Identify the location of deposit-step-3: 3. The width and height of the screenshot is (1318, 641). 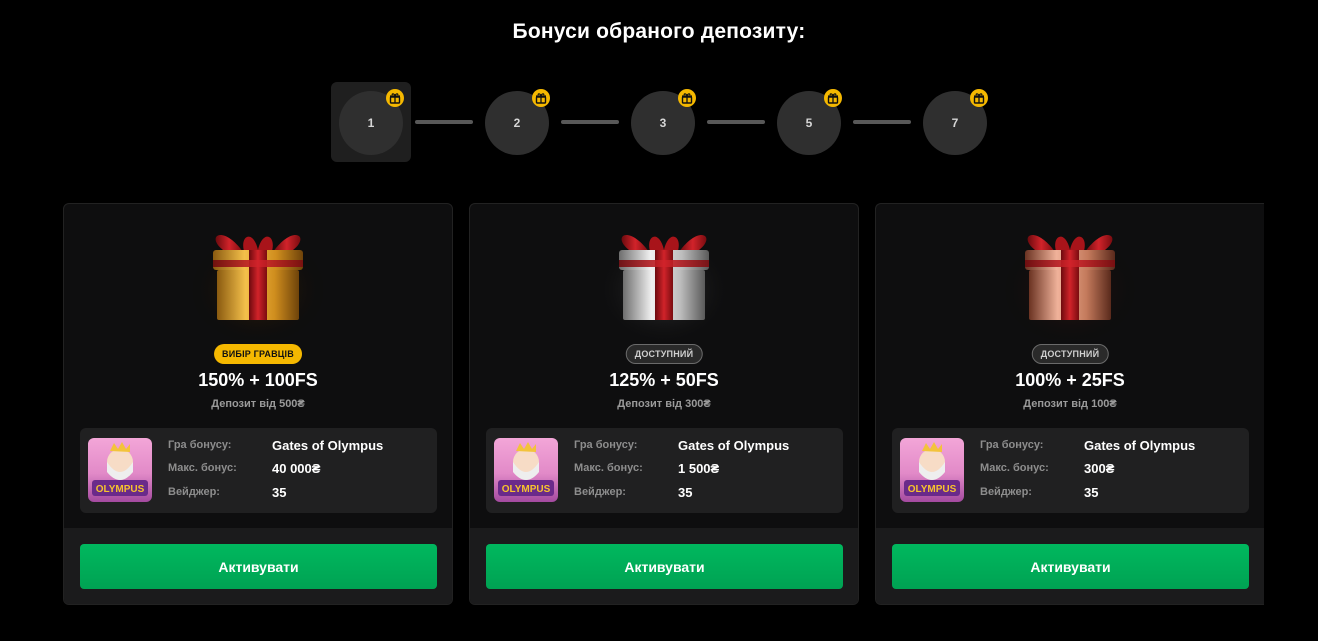
(663, 122).